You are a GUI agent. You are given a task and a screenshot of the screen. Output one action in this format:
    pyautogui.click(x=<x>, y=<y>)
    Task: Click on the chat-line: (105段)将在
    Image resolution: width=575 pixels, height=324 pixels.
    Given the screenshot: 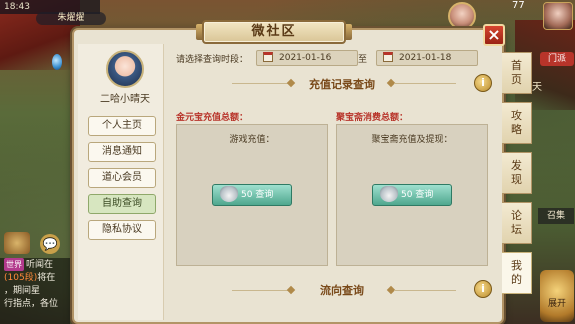 What is the action you would take?
    pyautogui.click(x=30, y=278)
    